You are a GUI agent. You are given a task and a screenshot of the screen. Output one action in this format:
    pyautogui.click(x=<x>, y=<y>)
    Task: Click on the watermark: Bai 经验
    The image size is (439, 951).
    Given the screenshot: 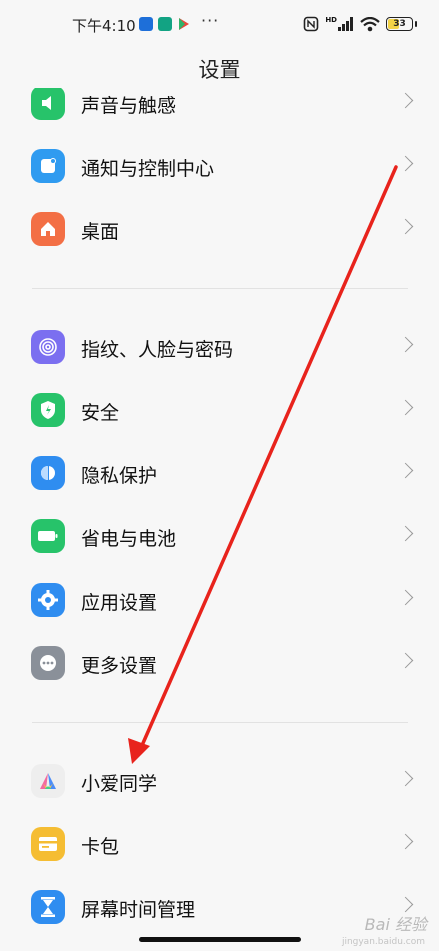 What is the action you would take?
    pyautogui.click(x=395, y=924)
    